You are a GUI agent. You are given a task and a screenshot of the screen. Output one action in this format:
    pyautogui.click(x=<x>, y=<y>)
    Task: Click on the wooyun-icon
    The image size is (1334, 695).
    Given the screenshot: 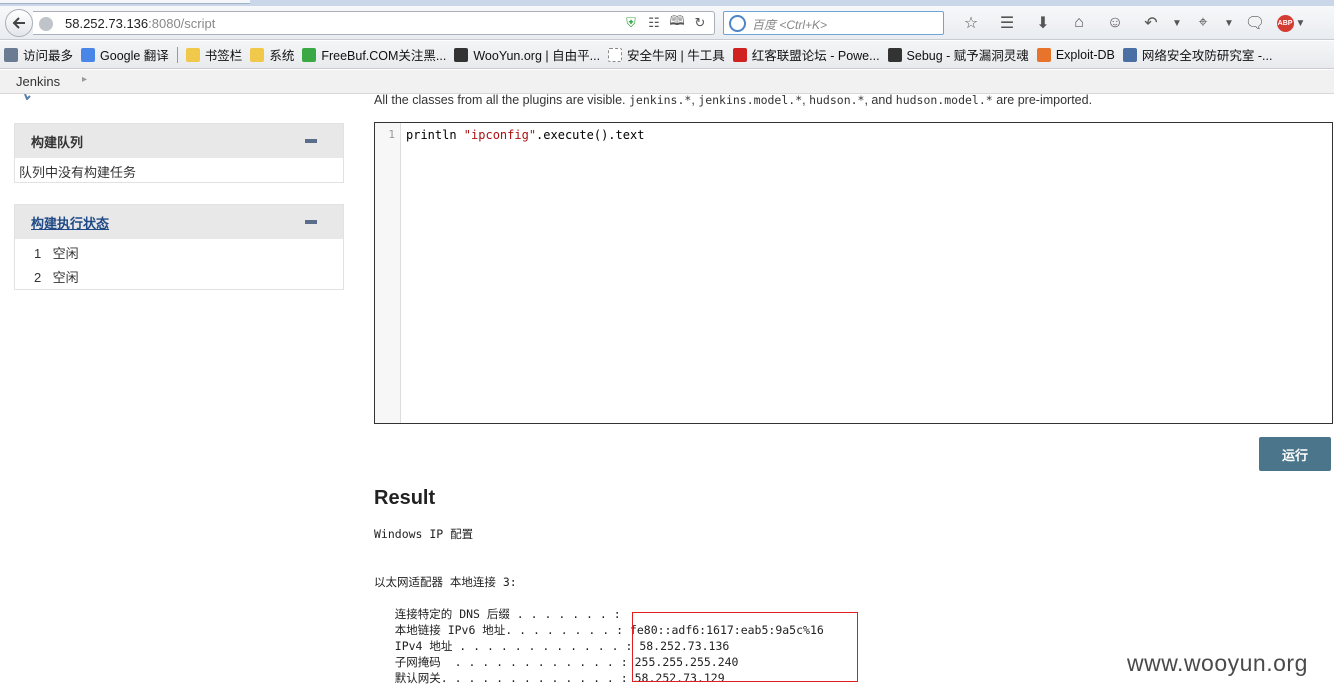 What is the action you would take?
    pyautogui.click(x=461, y=54)
    